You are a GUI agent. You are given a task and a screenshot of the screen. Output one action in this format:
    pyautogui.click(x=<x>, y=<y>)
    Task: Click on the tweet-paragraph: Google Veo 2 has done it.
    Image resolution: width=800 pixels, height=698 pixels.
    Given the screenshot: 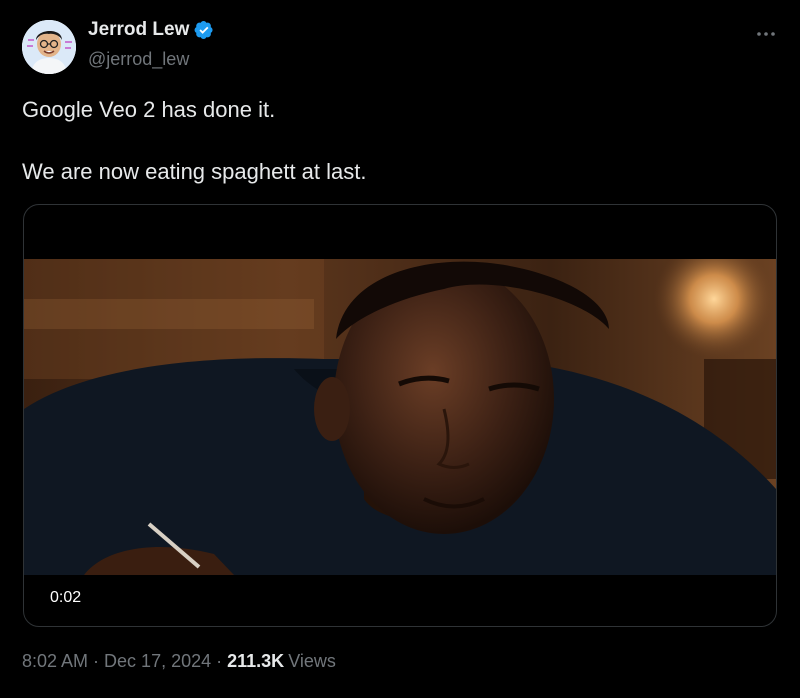 What is the action you would take?
    pyautogui.click(x=149, y=109)
    